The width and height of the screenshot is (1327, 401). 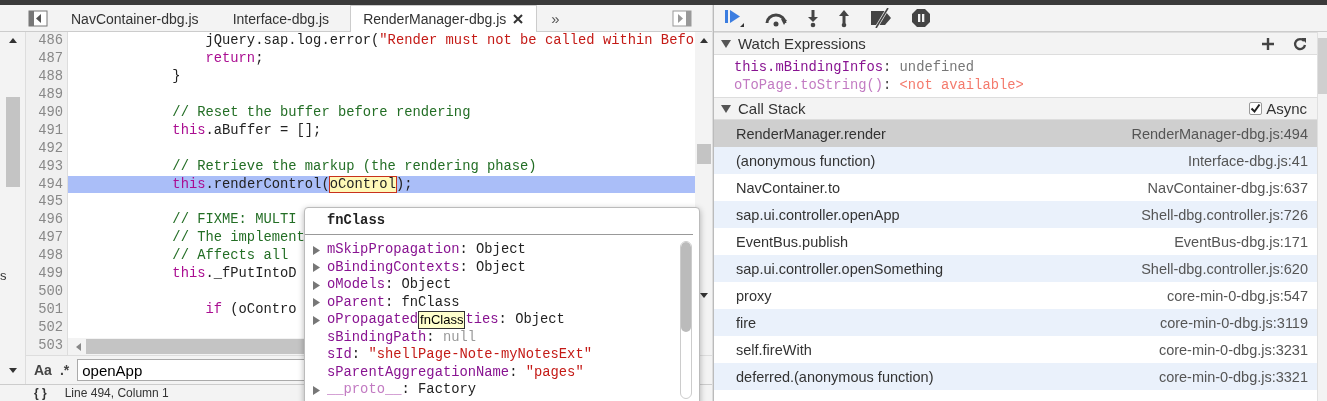 What do you see at coordinates (250, 310) in the screenshot?
I see `code-line: if (oContro` at bounding box center [250, 310].